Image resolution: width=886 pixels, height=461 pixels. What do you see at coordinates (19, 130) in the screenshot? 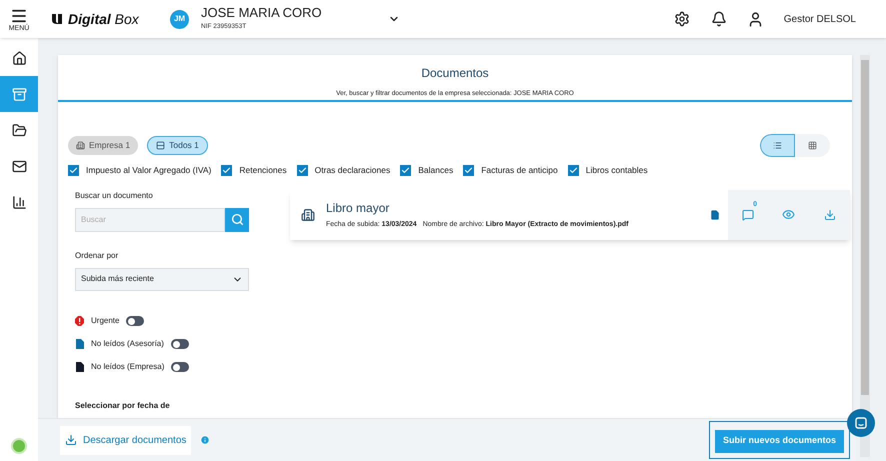
I see `folder-icon` at bounding box center [19, 130].